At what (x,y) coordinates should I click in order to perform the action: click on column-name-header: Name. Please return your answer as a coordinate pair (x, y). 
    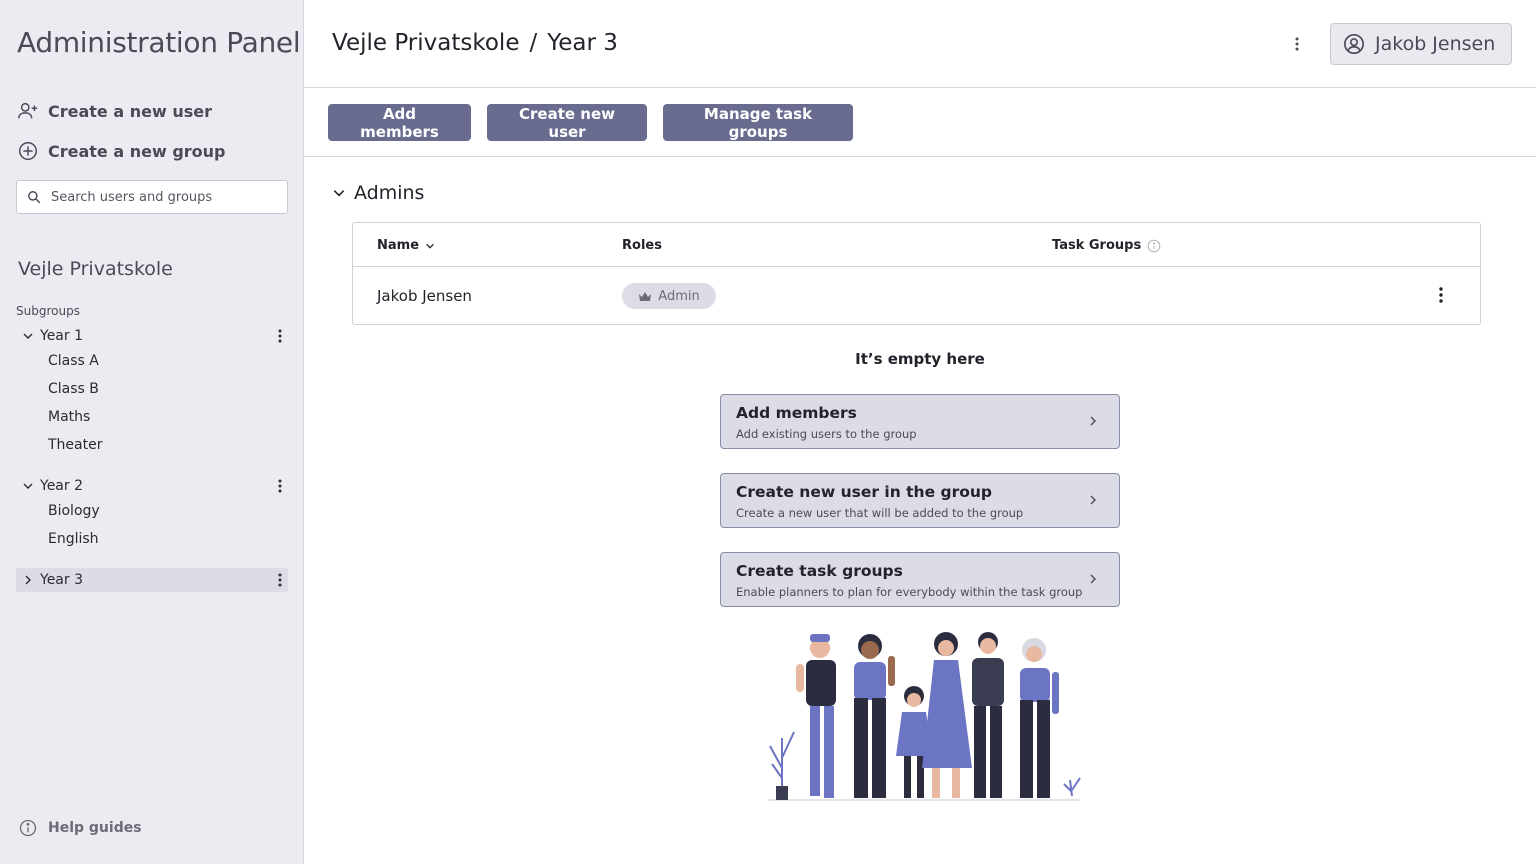
    Looking at the image, I should click on (406, 245).